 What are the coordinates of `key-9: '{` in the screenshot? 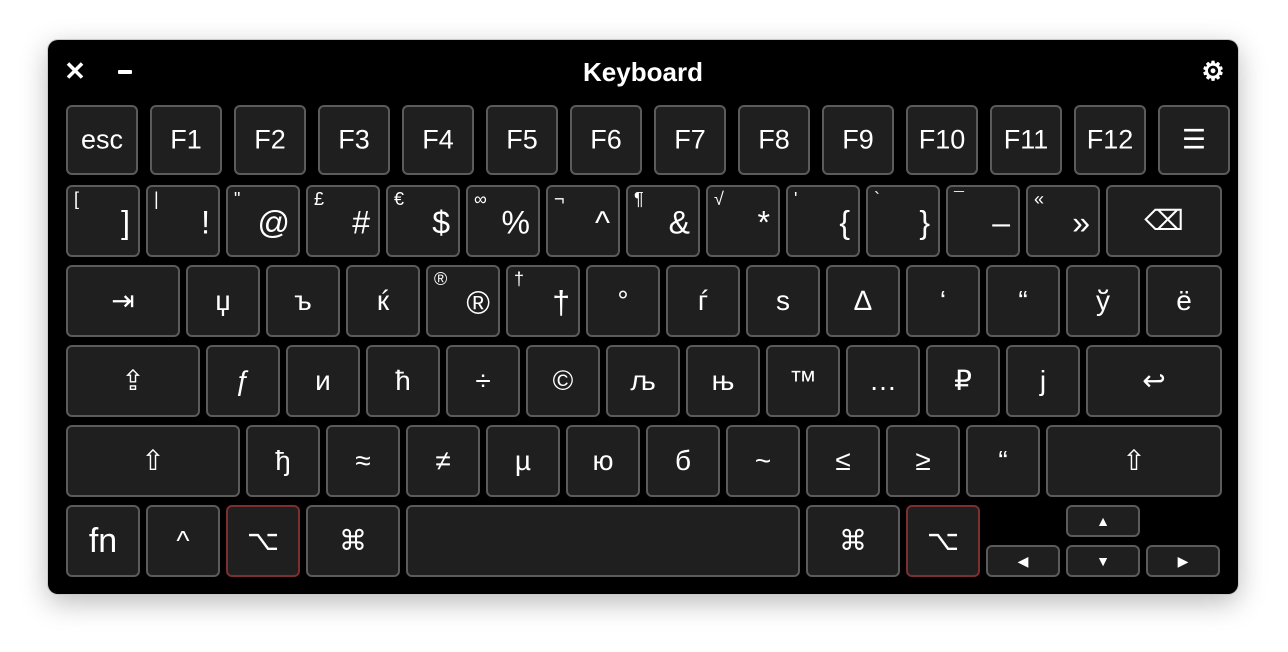 It's located at (823, 221).